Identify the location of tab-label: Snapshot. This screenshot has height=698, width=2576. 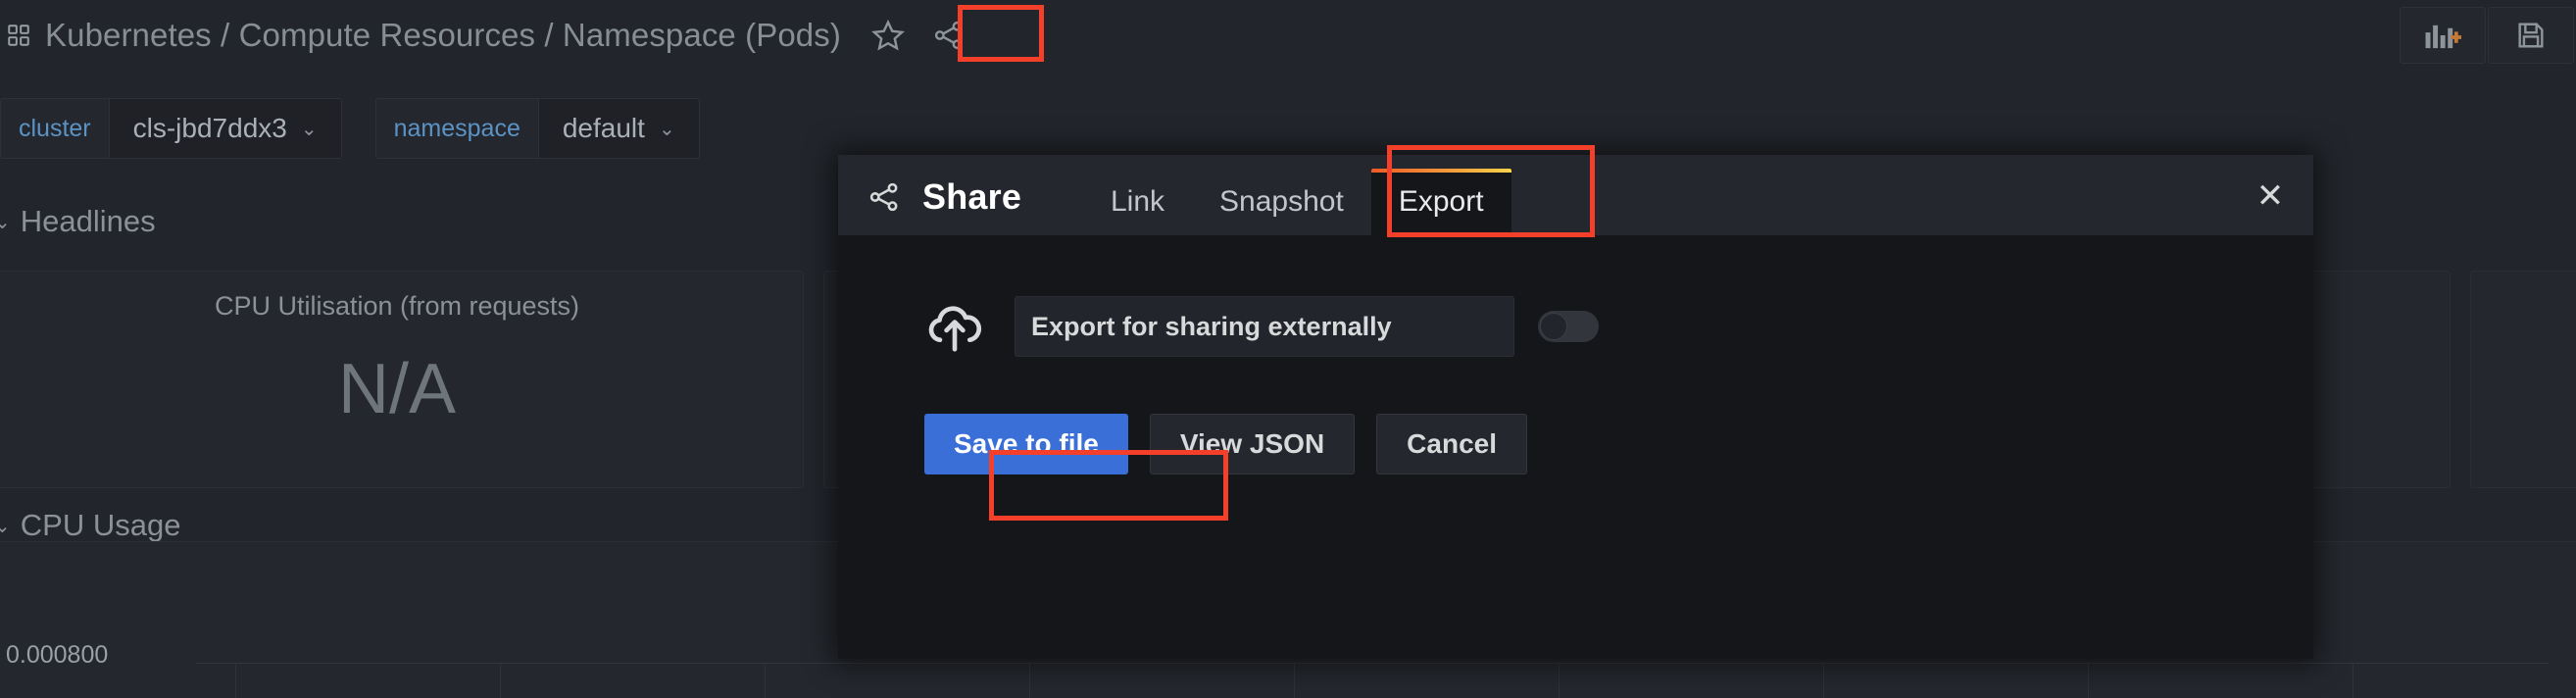
(1281, 201).